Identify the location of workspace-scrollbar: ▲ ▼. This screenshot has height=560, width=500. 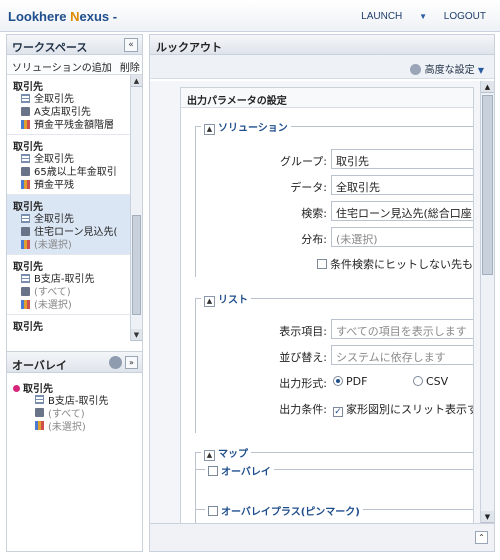
(136, 208).